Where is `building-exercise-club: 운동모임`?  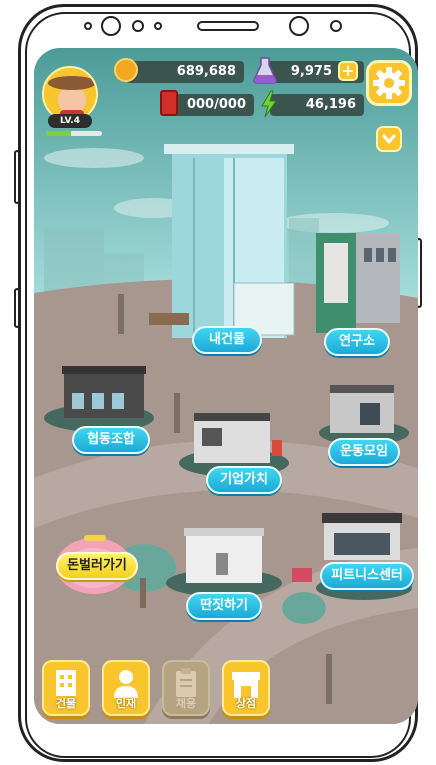
building-exercise-club: 운동모임 is located at coordinates (364, 452).